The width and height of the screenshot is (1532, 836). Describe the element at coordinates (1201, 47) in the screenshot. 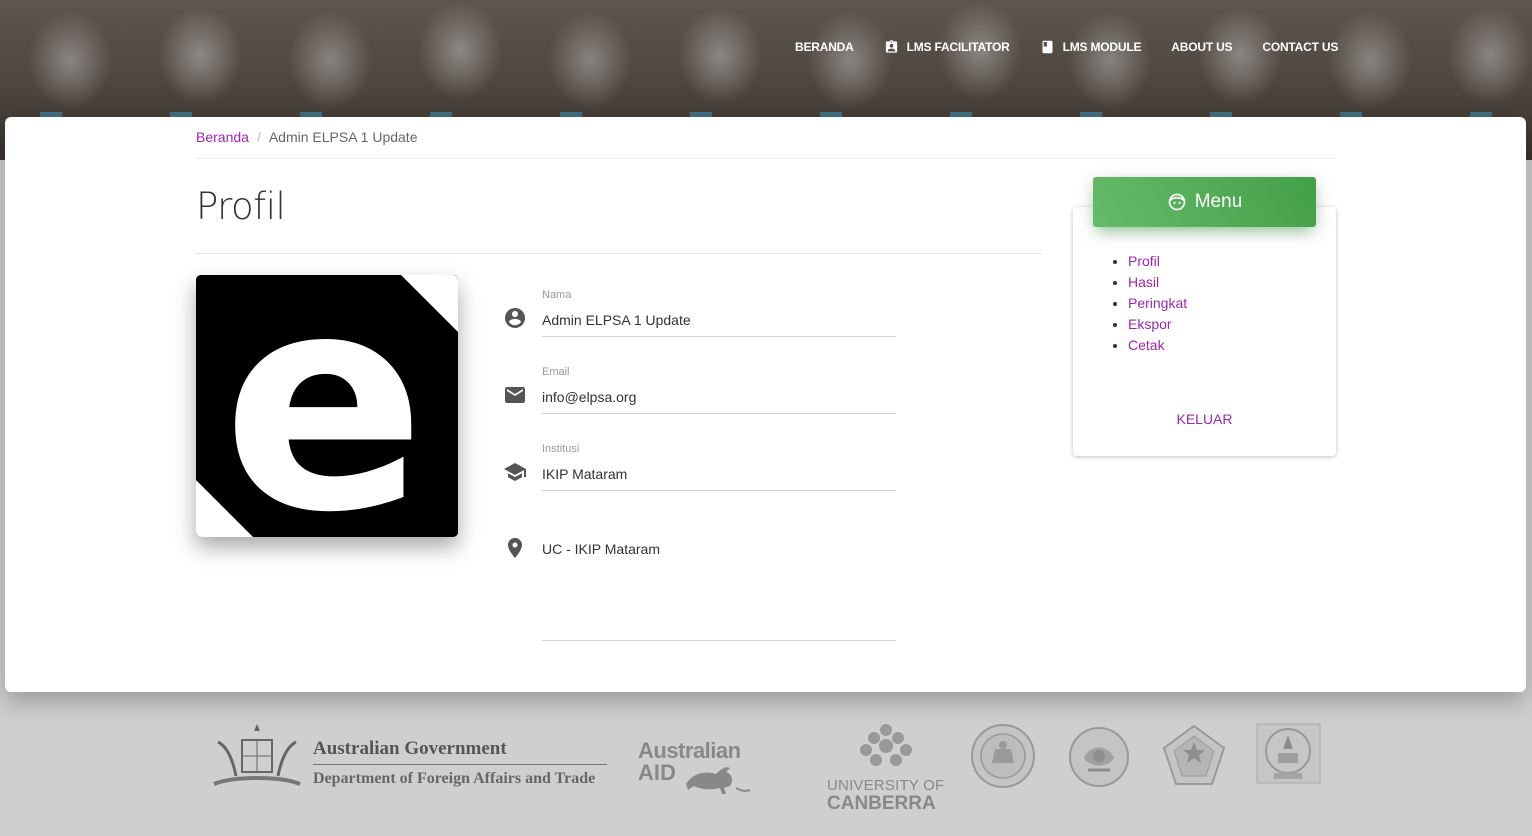

I see `nav-about-us: ABOUT US` at that location.